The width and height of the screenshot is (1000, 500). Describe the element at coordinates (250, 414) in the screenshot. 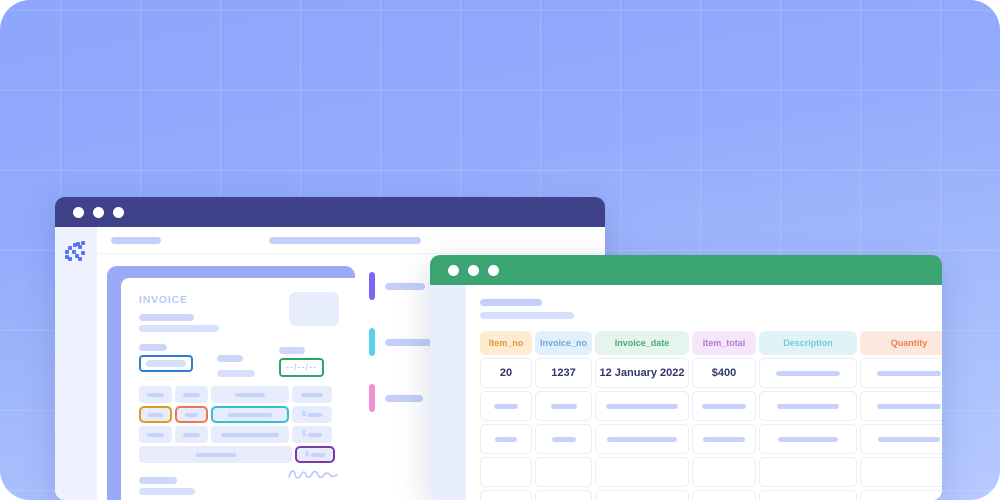

I see `invoice-cell-highlight-cyan` at that location.